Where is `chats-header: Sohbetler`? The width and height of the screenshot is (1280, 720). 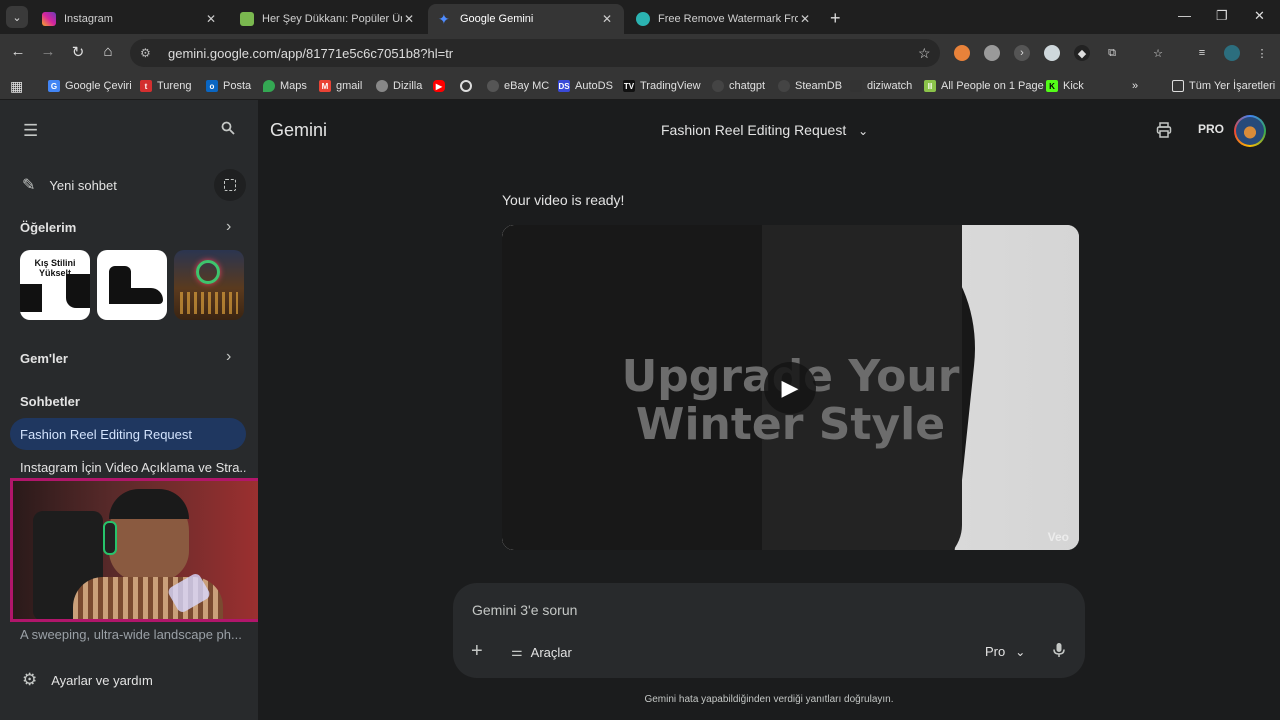 chats-header: Sohbetler is located at coordinates (50, 401).